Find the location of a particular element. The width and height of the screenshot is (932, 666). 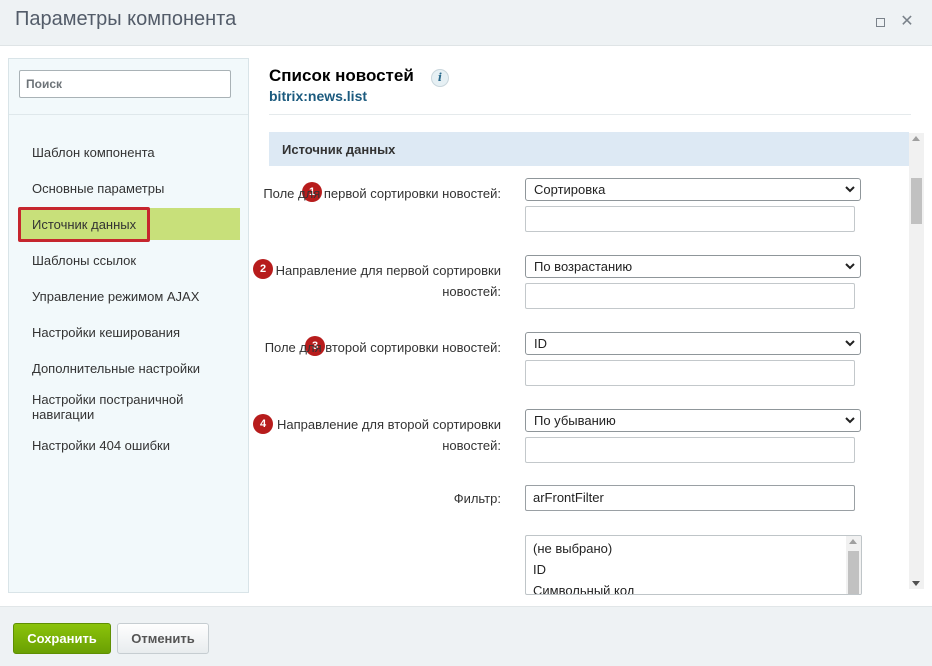

select-value: По возрастанию is located at coordinates (583, 266).